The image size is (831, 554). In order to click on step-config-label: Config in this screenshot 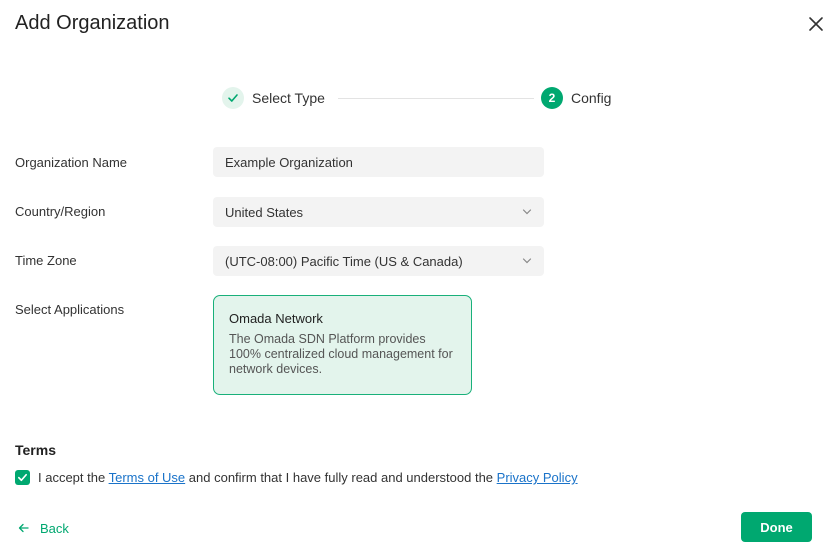, I will do `click(591, 98)`.